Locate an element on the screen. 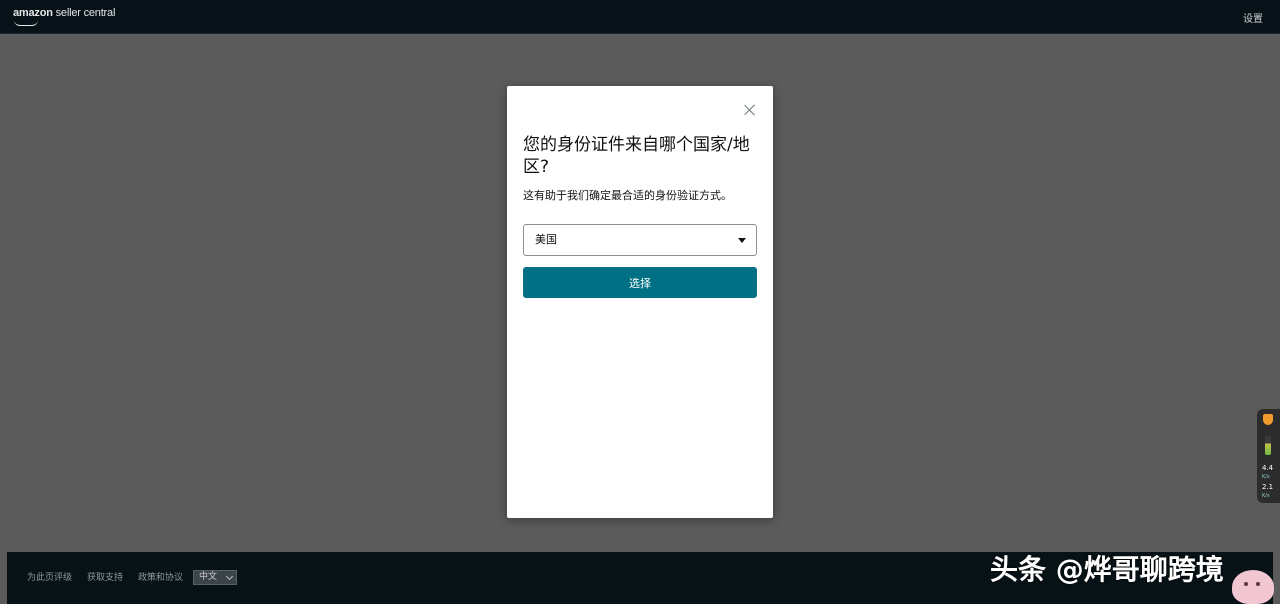  footer-links: 为此页评级 获取支持 政策和协议 is located at coordinates (112, 576).